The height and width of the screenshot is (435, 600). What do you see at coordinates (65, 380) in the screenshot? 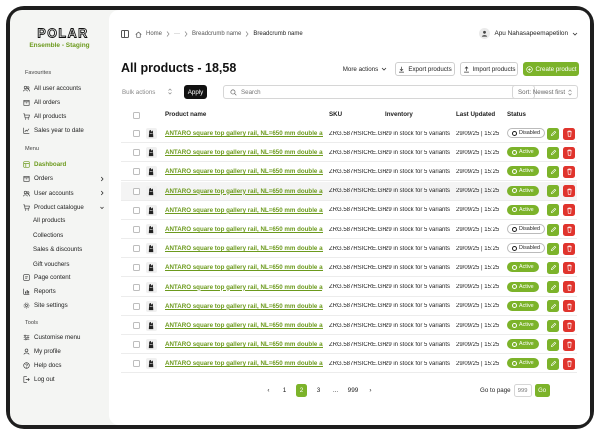
I see `sidebar-item-log-out: Log out` at bounding box center [65, 380].